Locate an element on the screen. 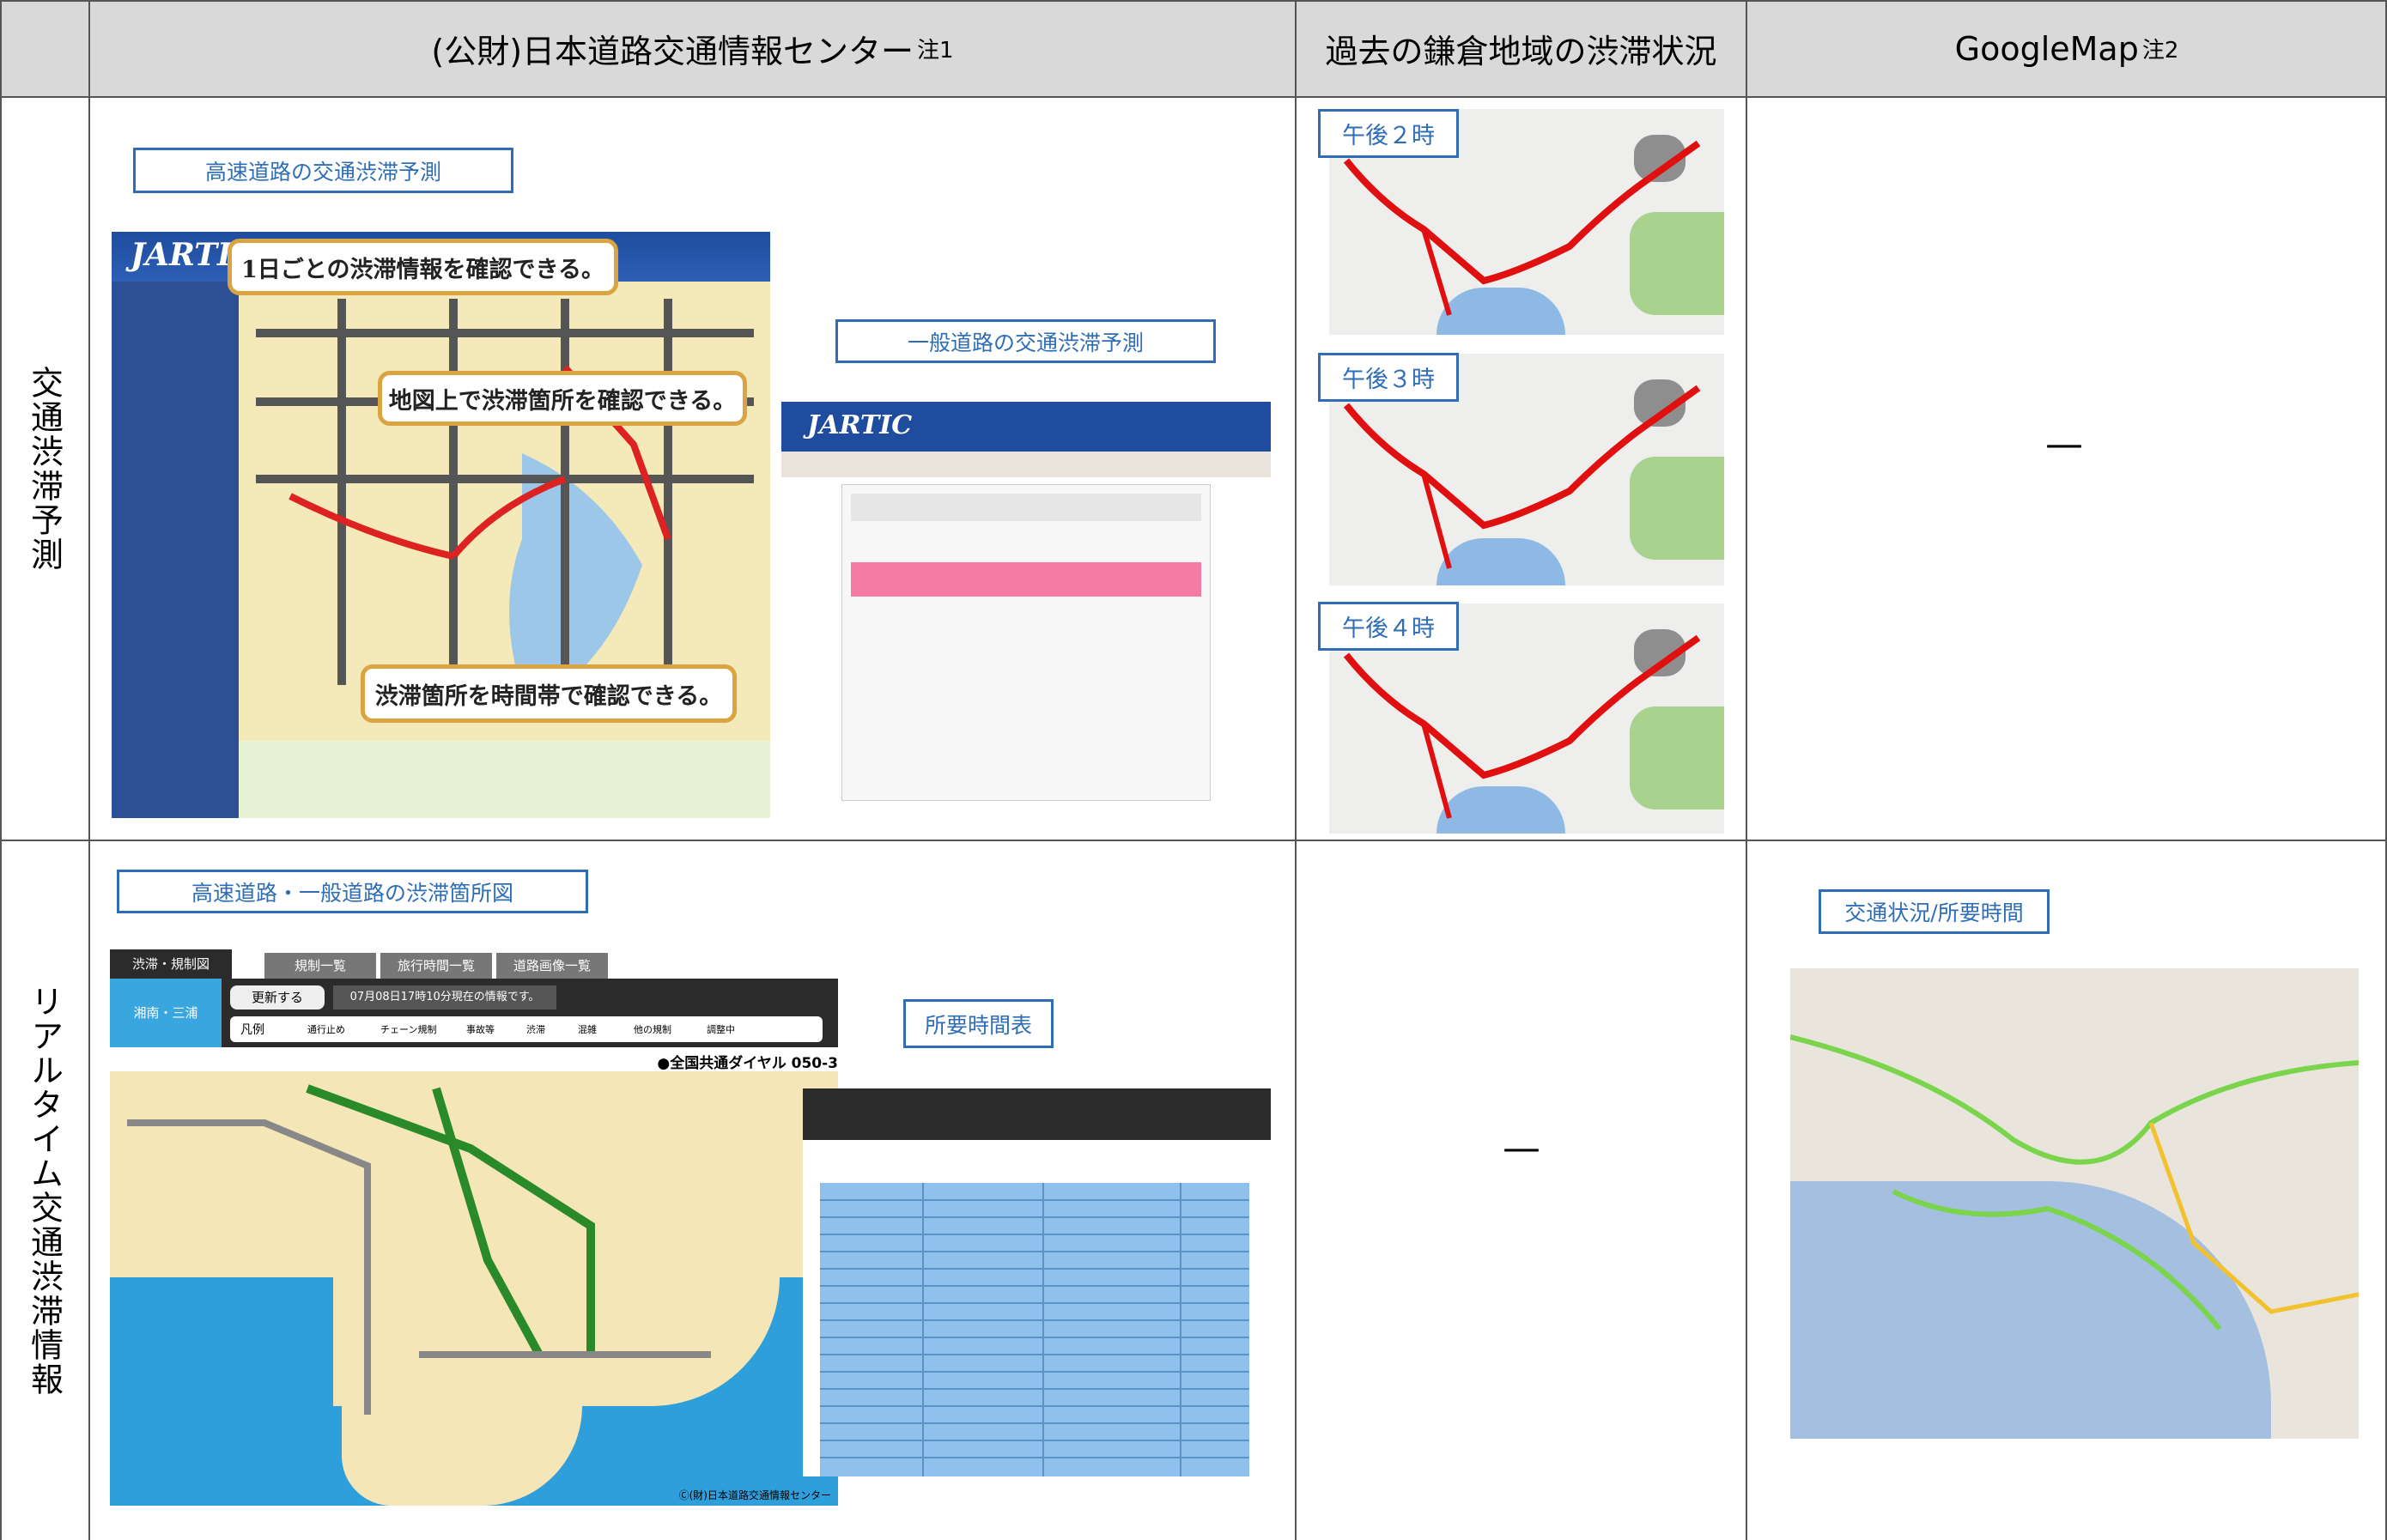  time-label-4pm: 午後４時 is located at coordinates (1388, 626).